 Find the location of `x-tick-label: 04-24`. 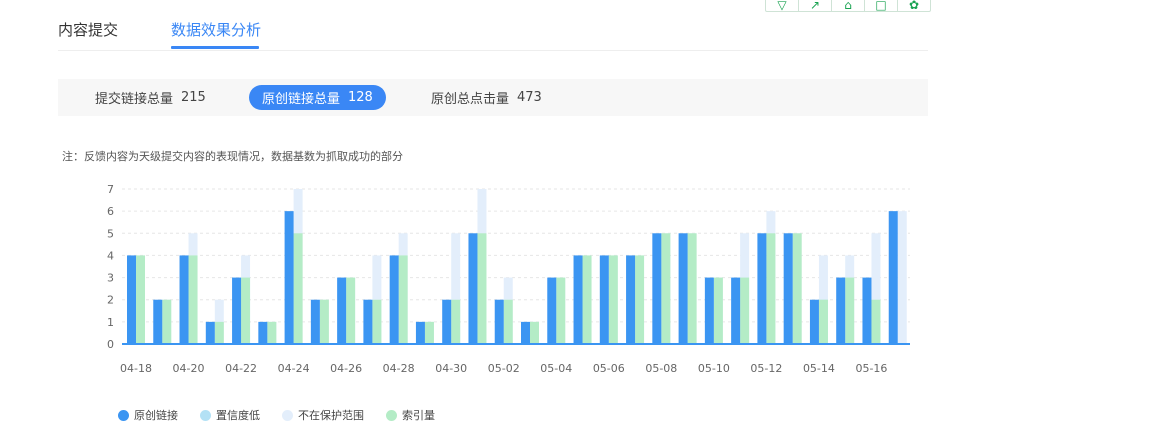

x-tick-label: 04-24 is located at coordinates (294, 368).